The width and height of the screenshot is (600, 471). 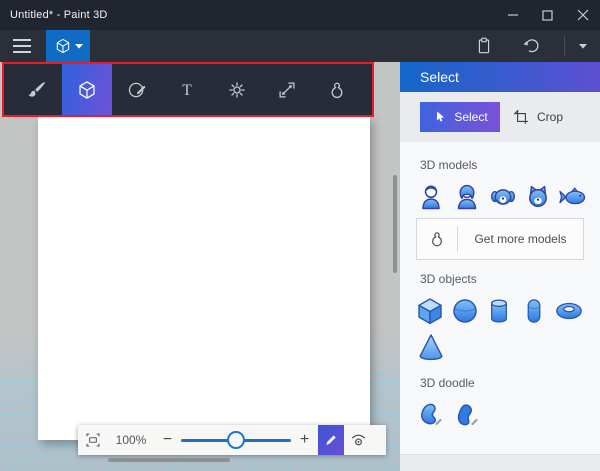 I want to click on model-cat-button, so click(x=538, y=197).